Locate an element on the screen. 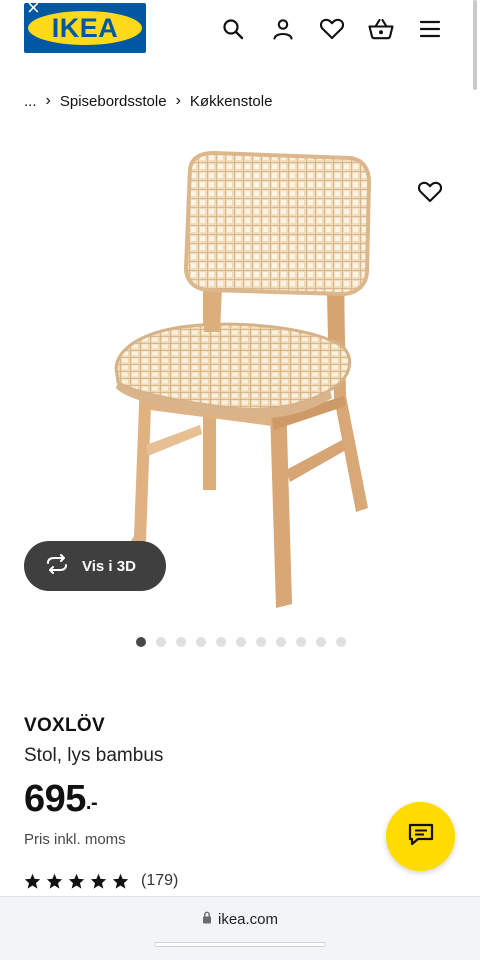 The height and width of the screenshot is (960, 480). view-in-3d-label: Vis i 3D is located at coordinates (109, 566).